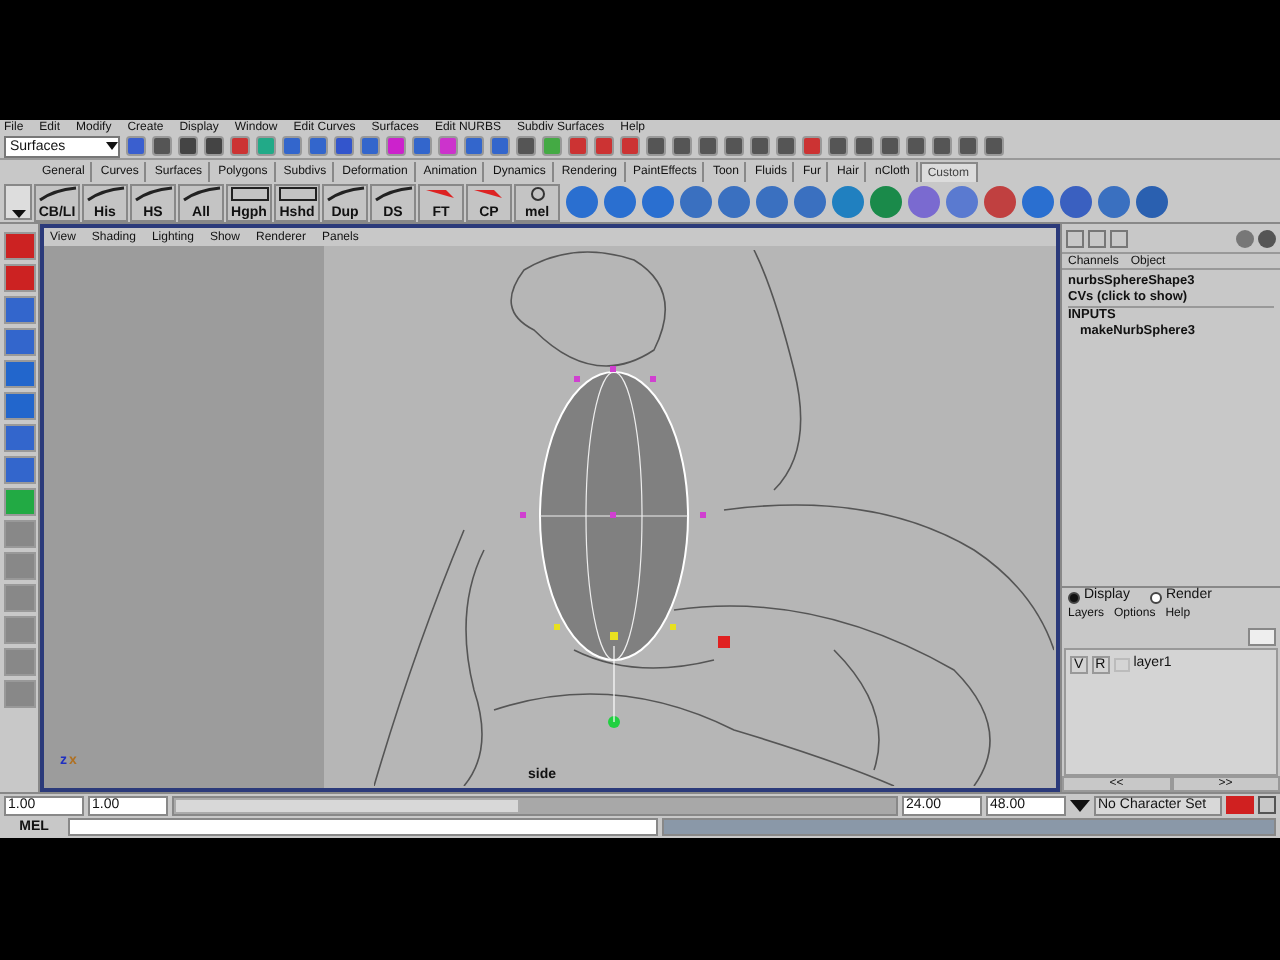  Describe the element at coordinates (1267, 805) in the screenshot. I see `toolbar-icon` at that location.